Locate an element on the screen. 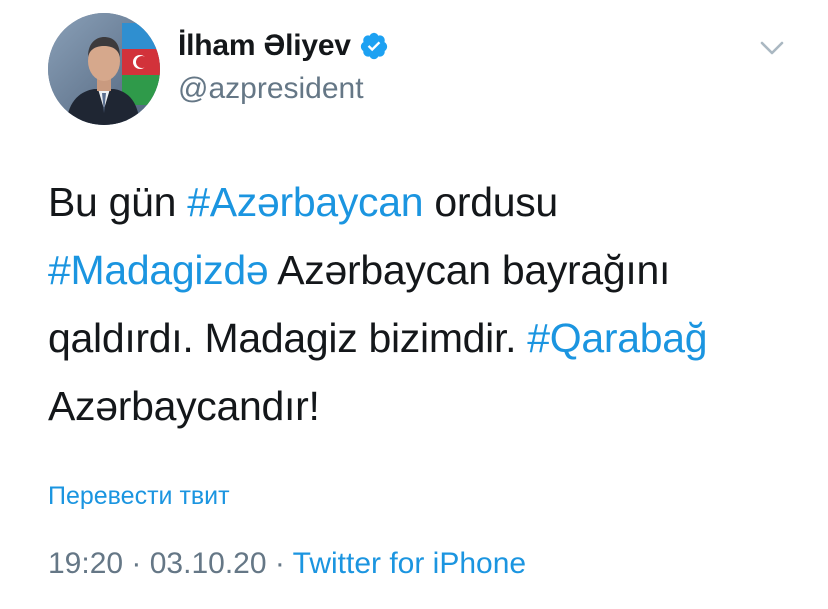  tweet-text-segment: Azərbaycan bayrağını is located at coordinates (469, 270).